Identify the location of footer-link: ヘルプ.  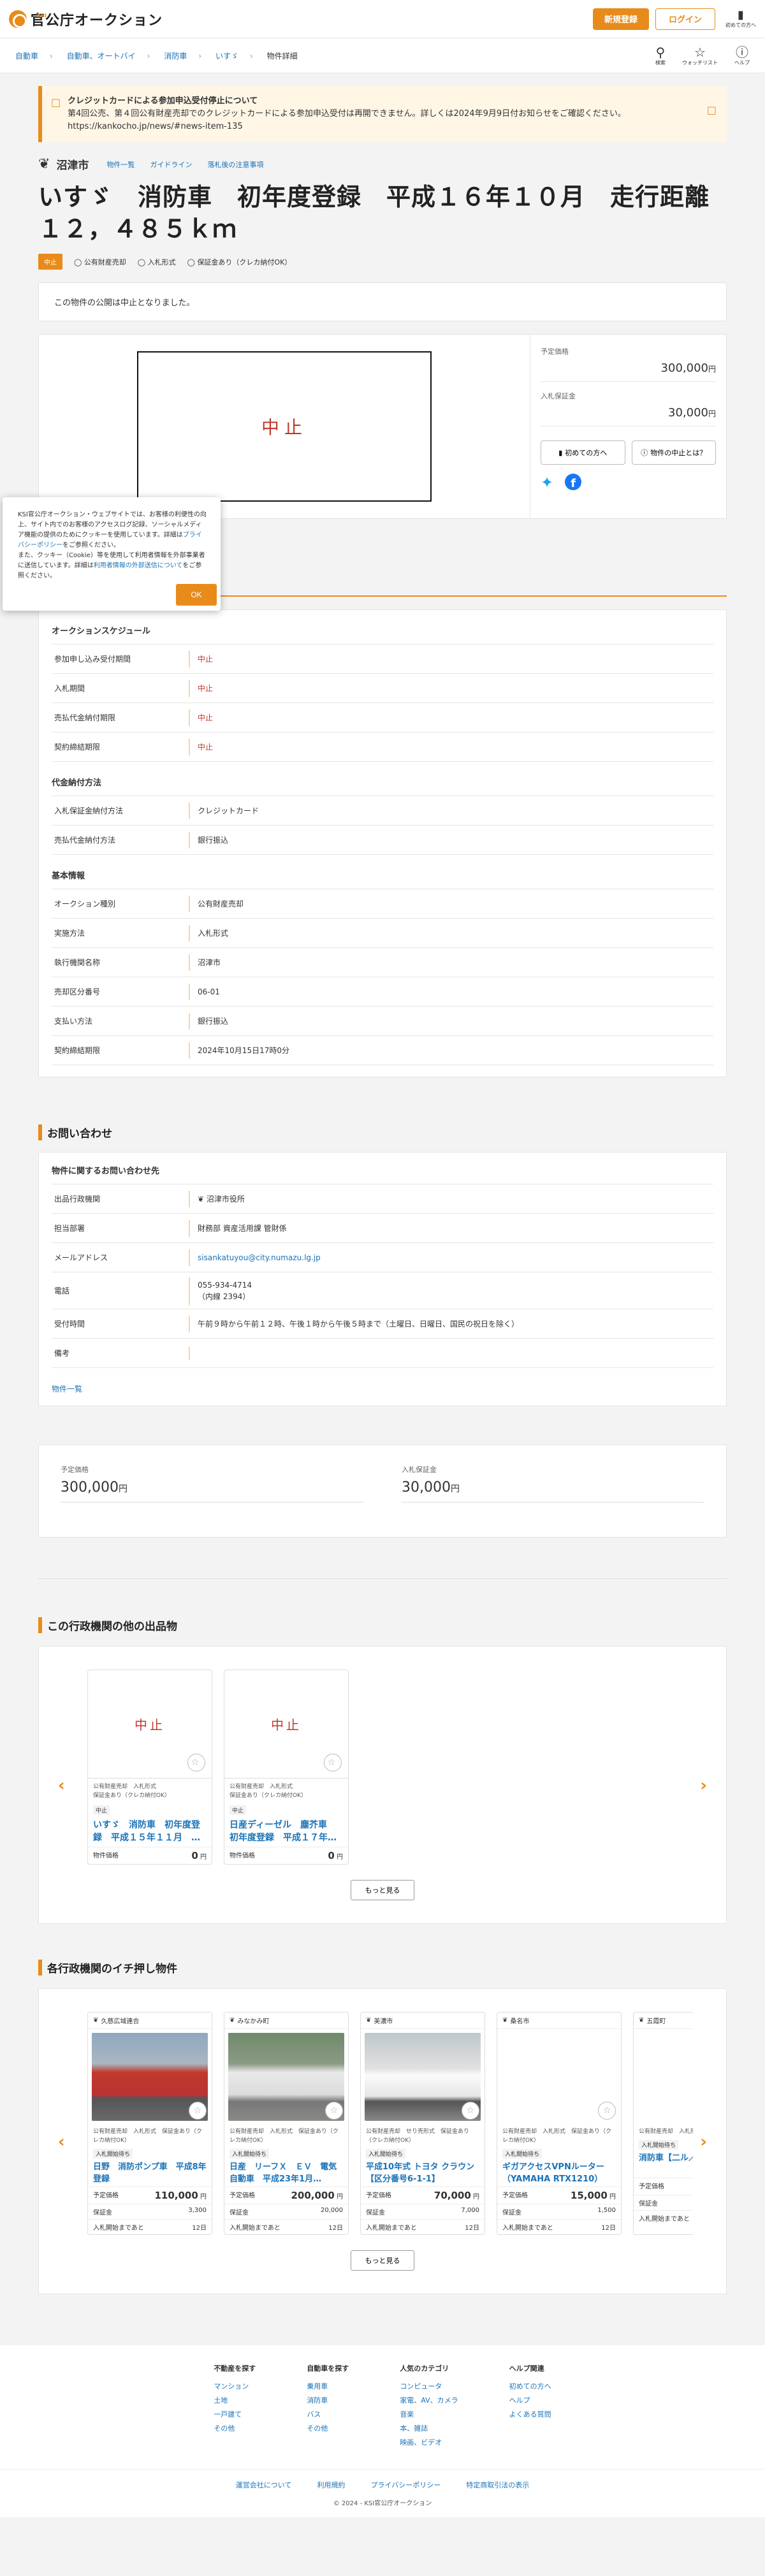
(530, 2401).